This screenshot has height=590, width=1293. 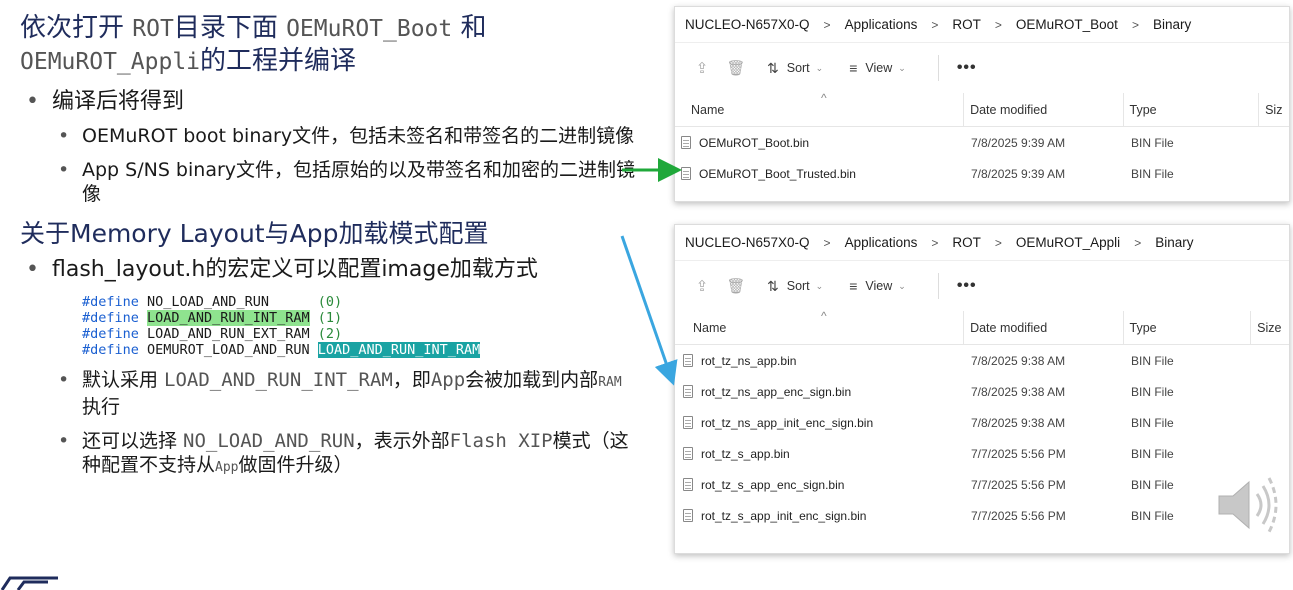 I want to click on heading-text: 目录下面, so click(x=230, y=28).